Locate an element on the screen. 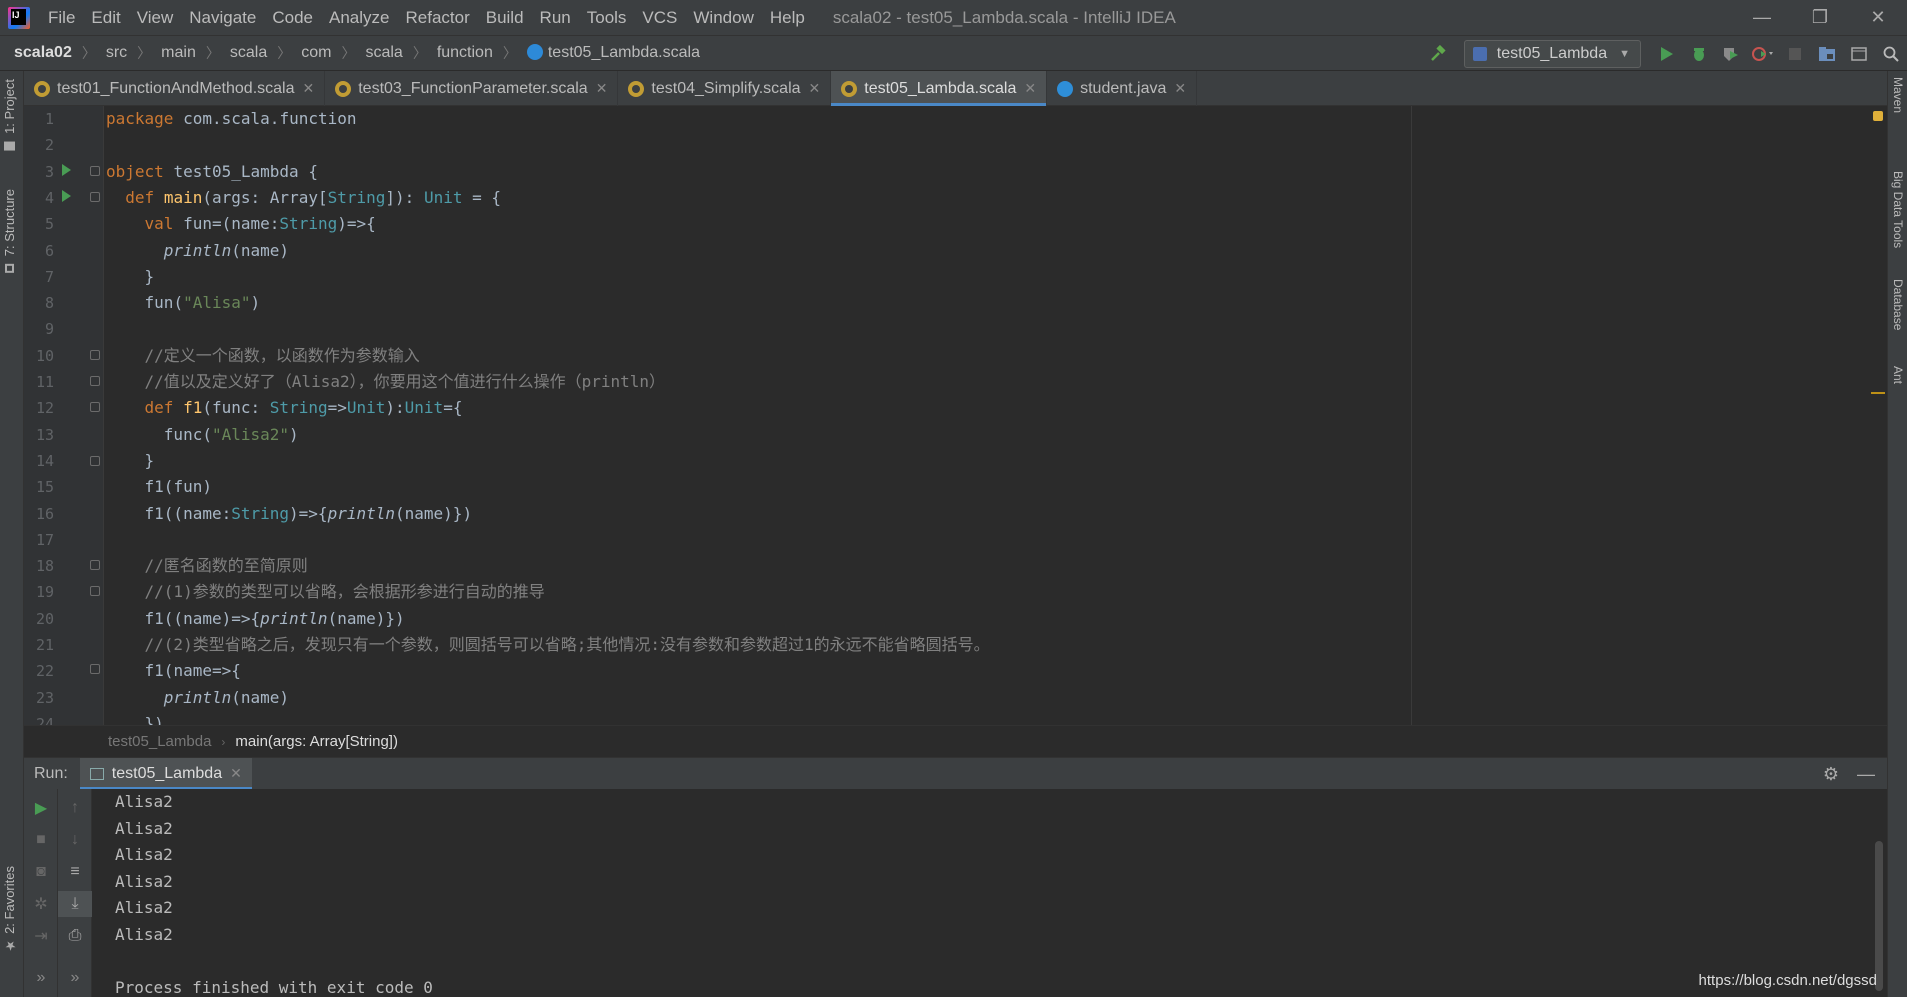  terminal-icon is located at coordinates (1859, 54).